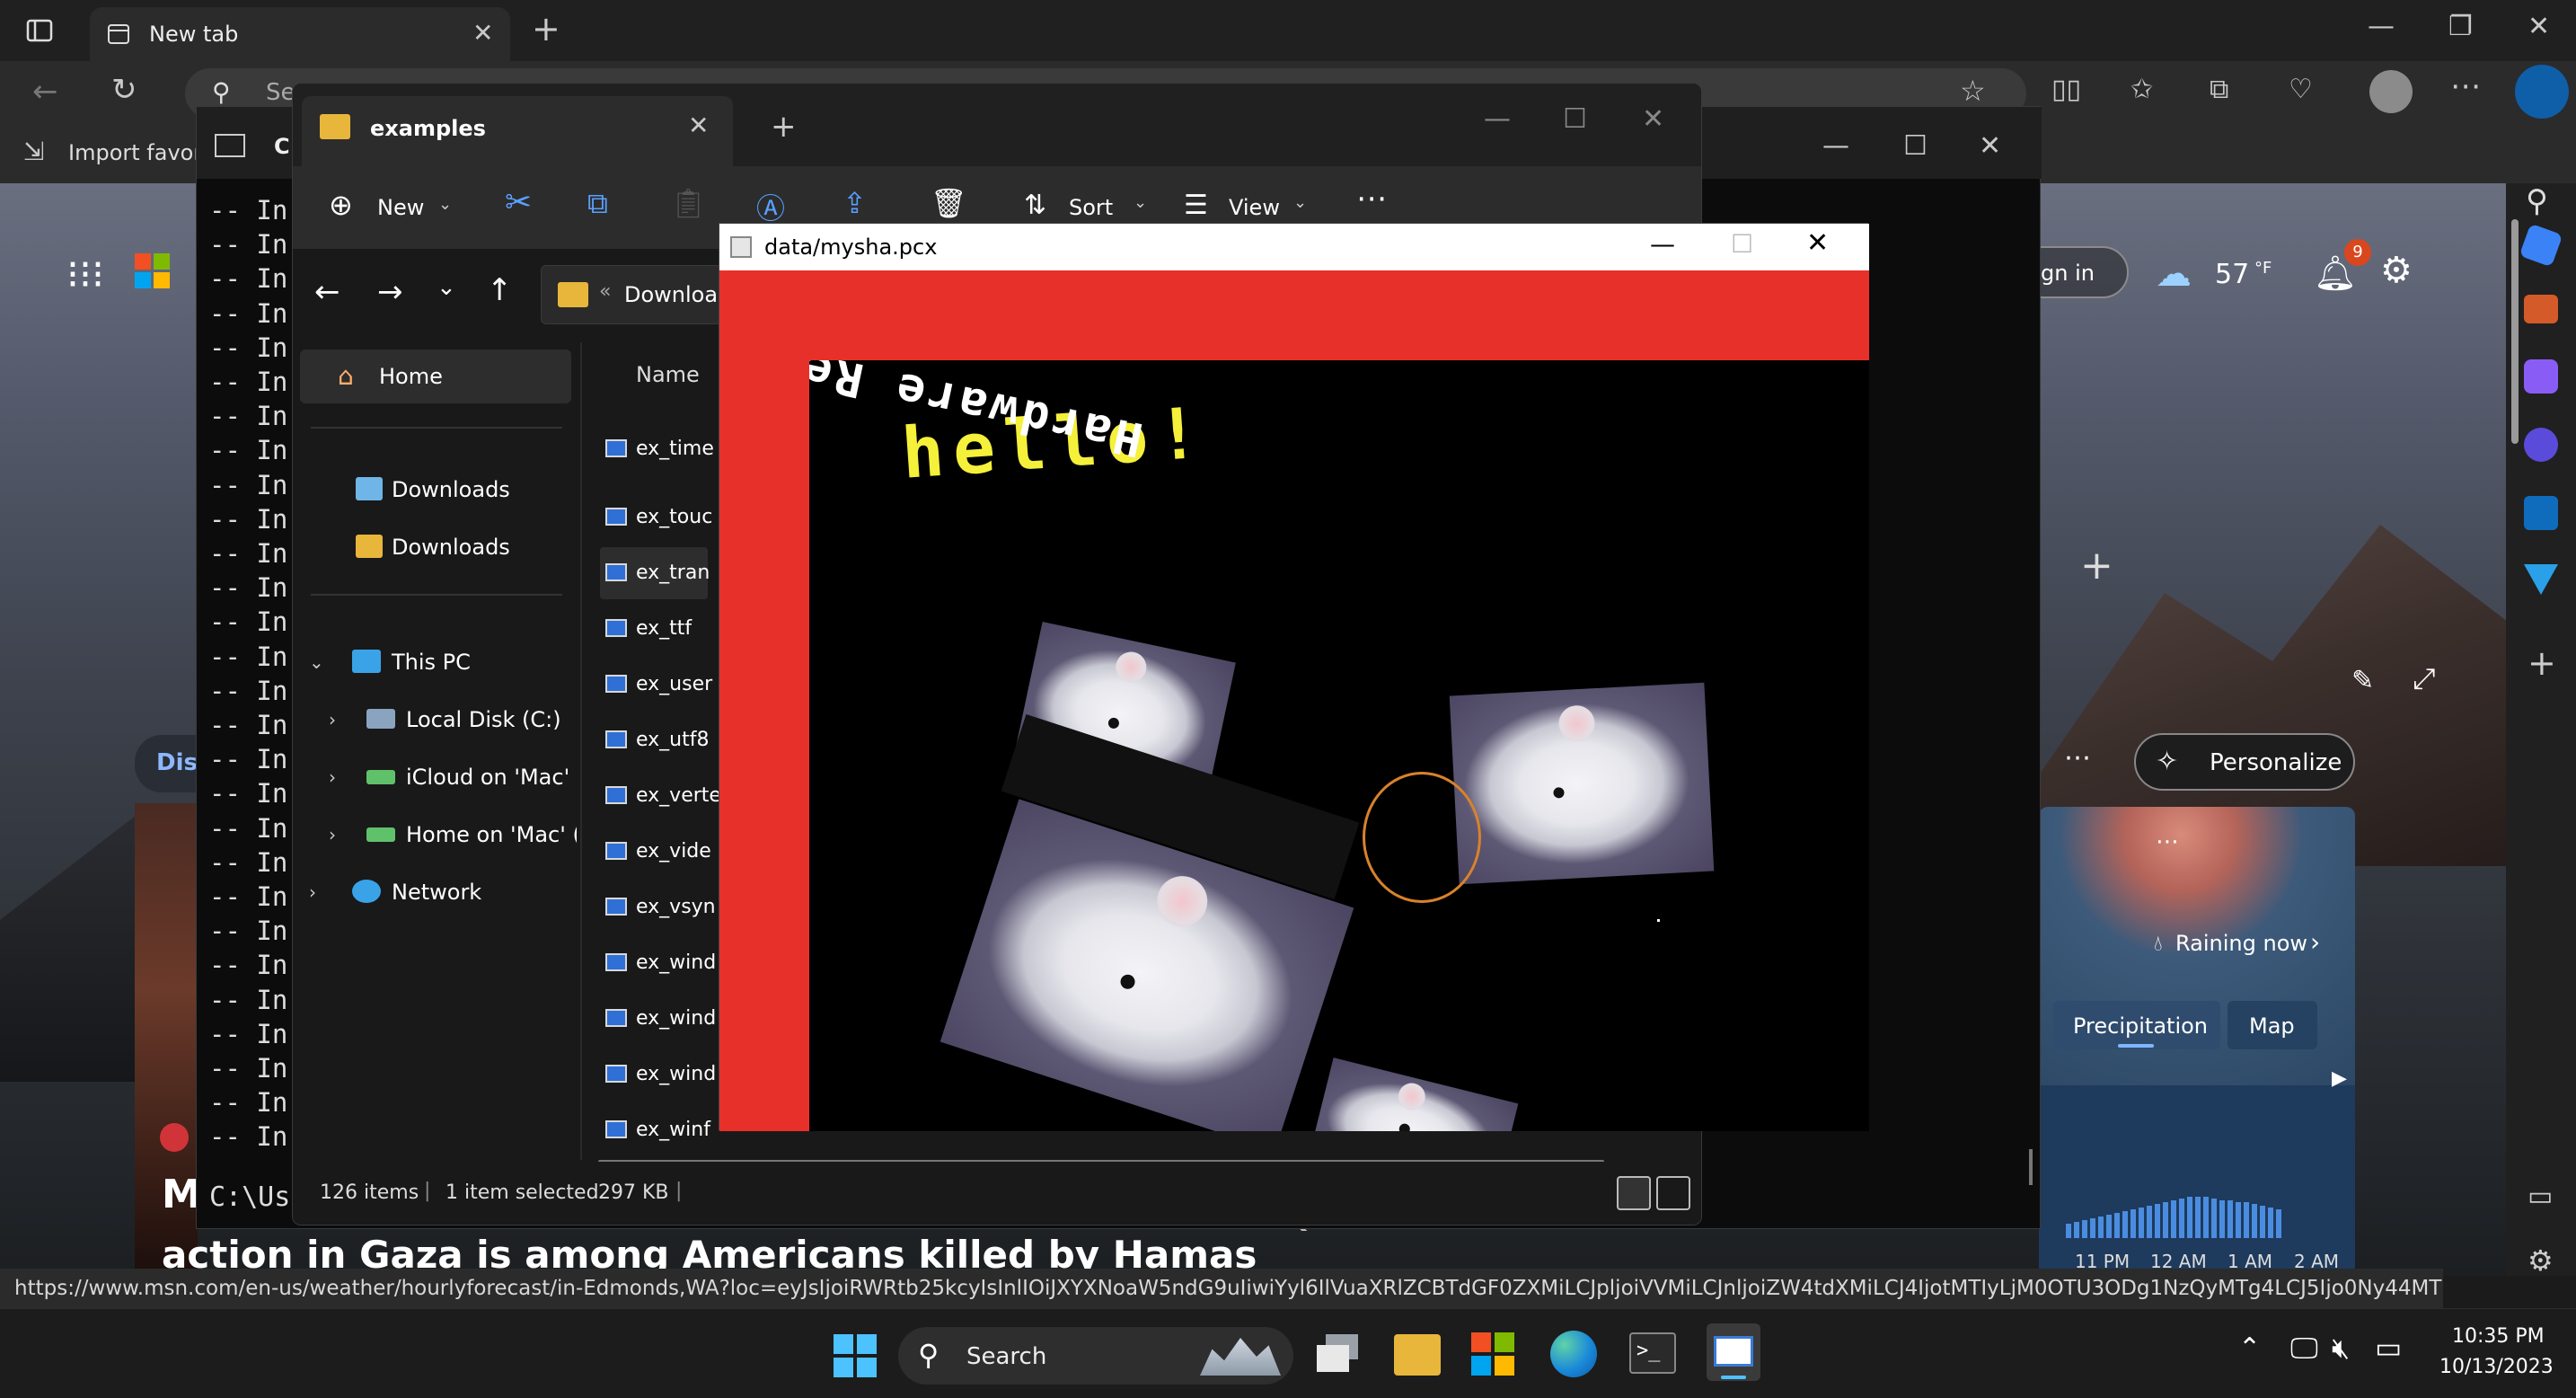  I want to click on start-button, so click(855, 1356).